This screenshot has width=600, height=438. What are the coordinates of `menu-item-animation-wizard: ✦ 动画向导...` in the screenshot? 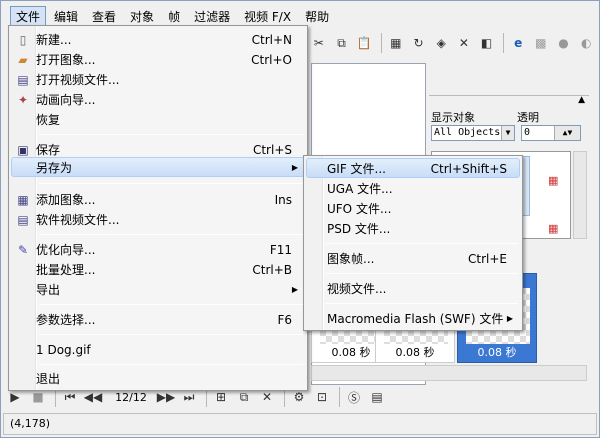 It's located at (158, 99).